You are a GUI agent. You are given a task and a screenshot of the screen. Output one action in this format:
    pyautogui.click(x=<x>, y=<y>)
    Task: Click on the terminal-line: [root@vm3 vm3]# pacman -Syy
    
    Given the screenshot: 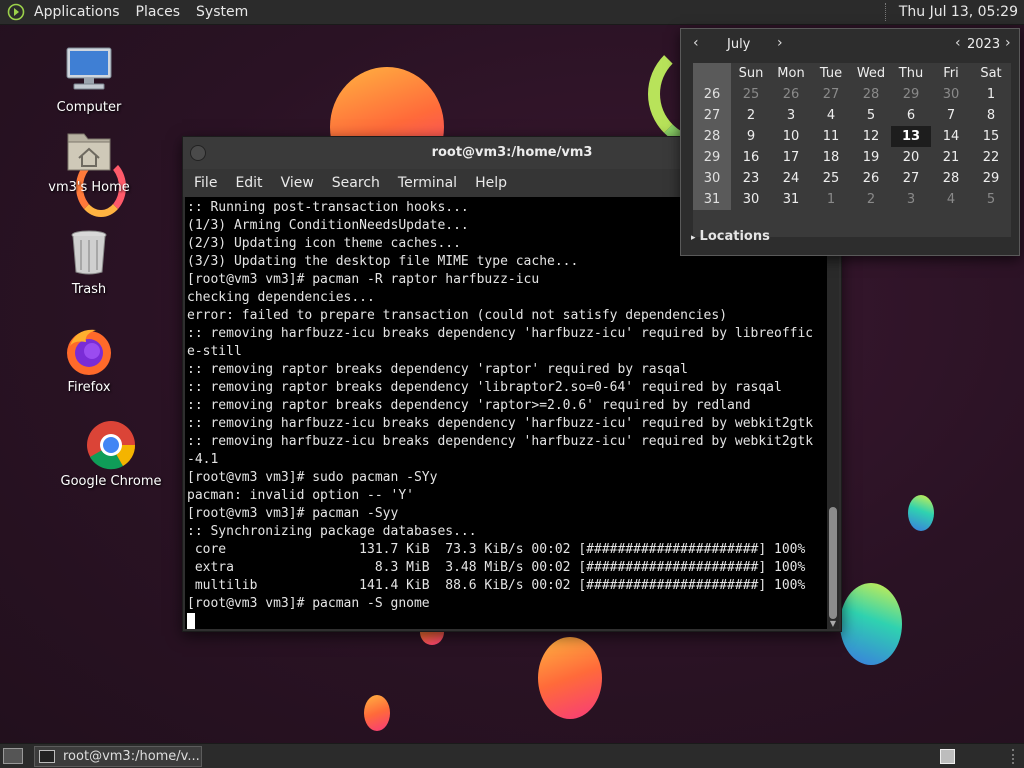 What is the action you would take?
    pyautogui.click(x=293, y=513)
    